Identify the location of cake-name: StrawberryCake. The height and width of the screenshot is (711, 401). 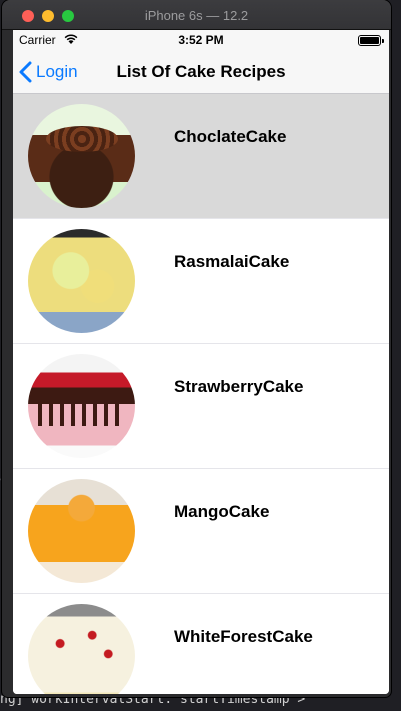
(239, 386).